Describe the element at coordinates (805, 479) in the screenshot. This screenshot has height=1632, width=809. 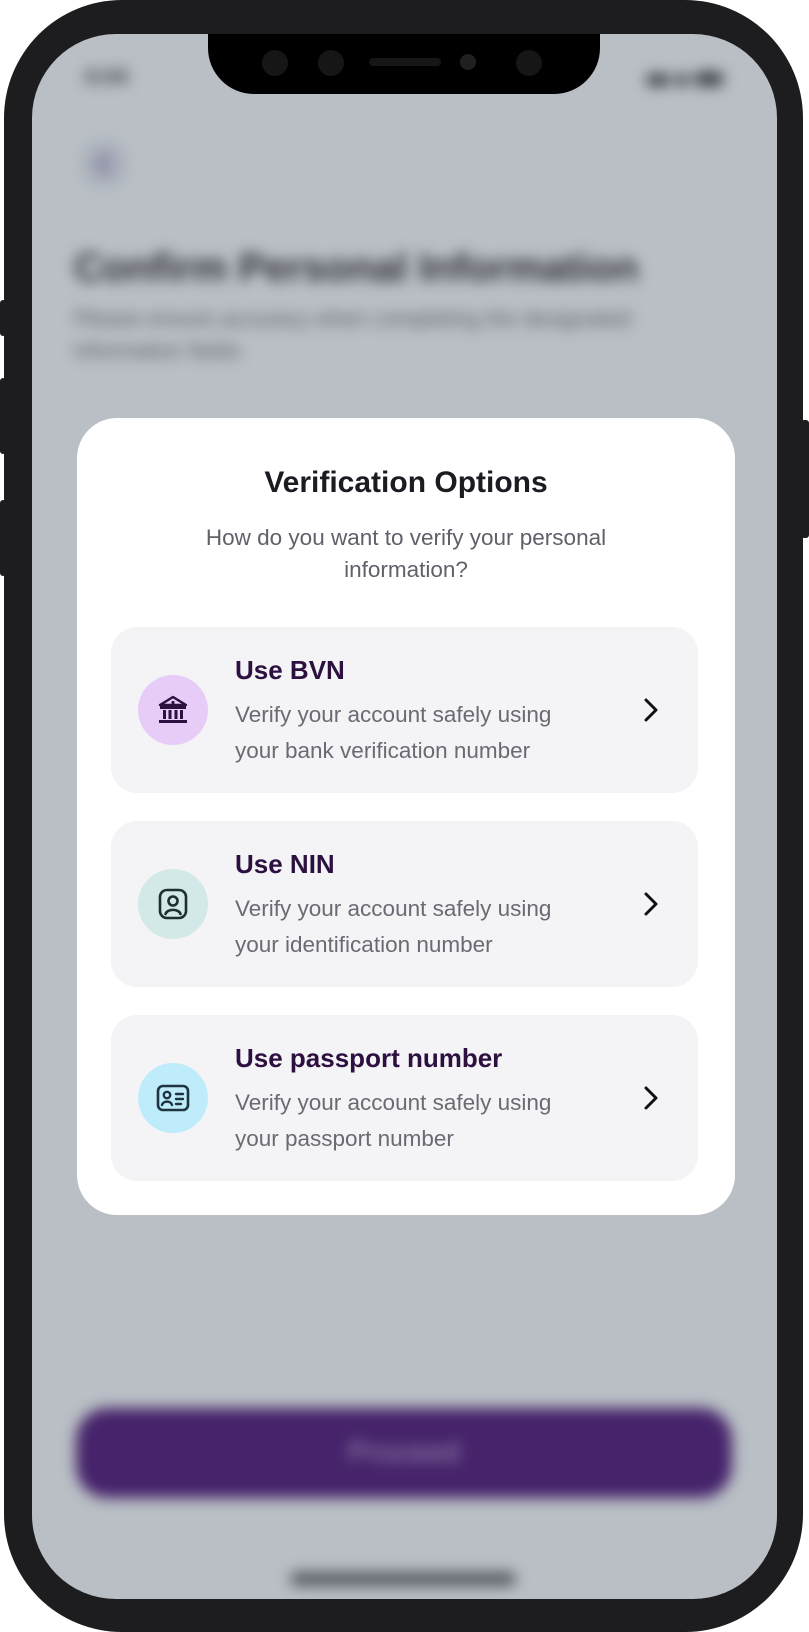
I see `power-button` at that location.